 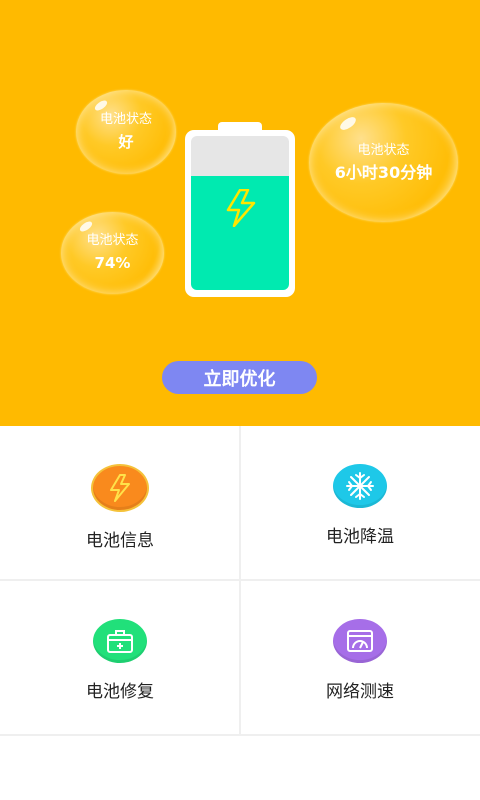 What do you see at coordinates (348, 123) in the screenshot?
I see `bubble-shine` at bounding box center [348, 123].